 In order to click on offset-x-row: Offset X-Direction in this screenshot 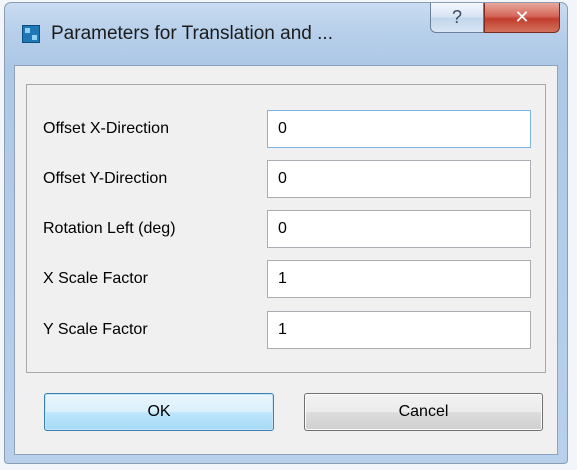, I will do `click(286, 130)`.